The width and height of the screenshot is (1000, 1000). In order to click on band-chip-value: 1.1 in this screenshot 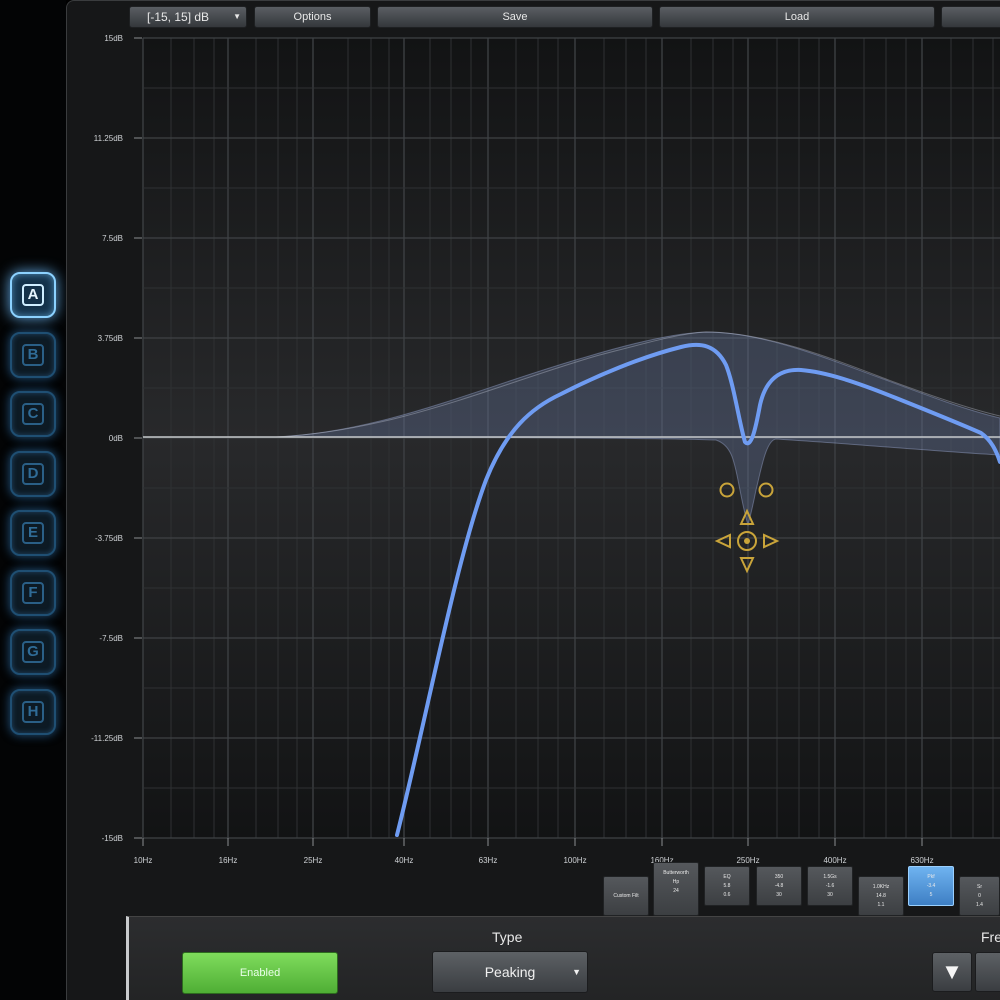, I will do `click(881, 905)`.